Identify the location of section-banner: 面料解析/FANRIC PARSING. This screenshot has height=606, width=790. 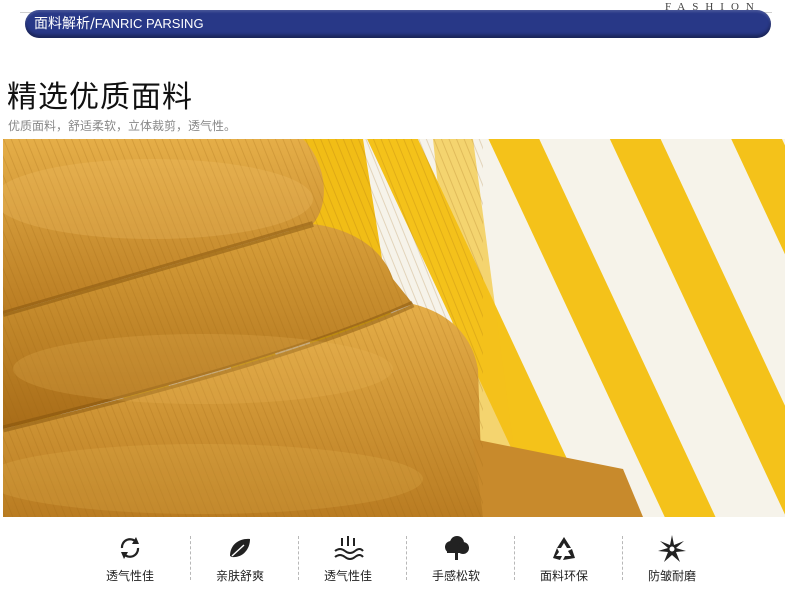
(398, 24).